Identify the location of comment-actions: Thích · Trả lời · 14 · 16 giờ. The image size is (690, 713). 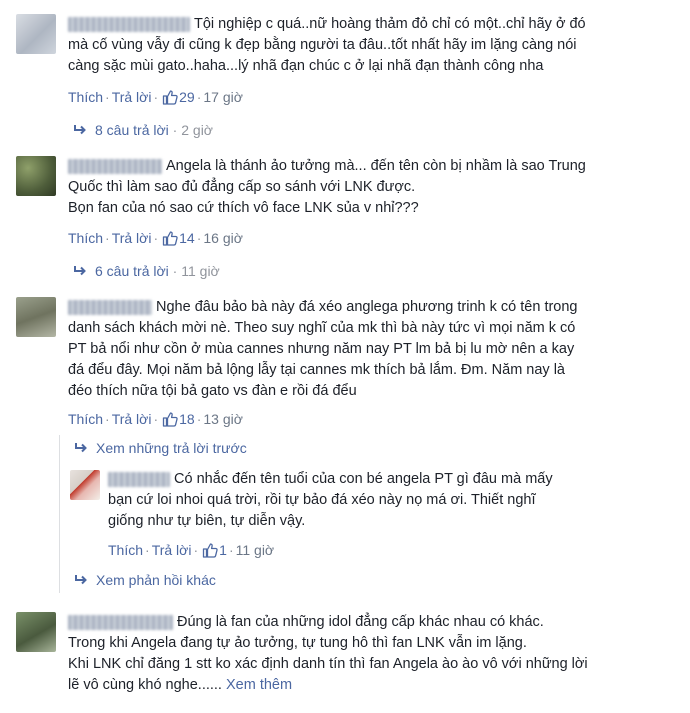
(155, 238).